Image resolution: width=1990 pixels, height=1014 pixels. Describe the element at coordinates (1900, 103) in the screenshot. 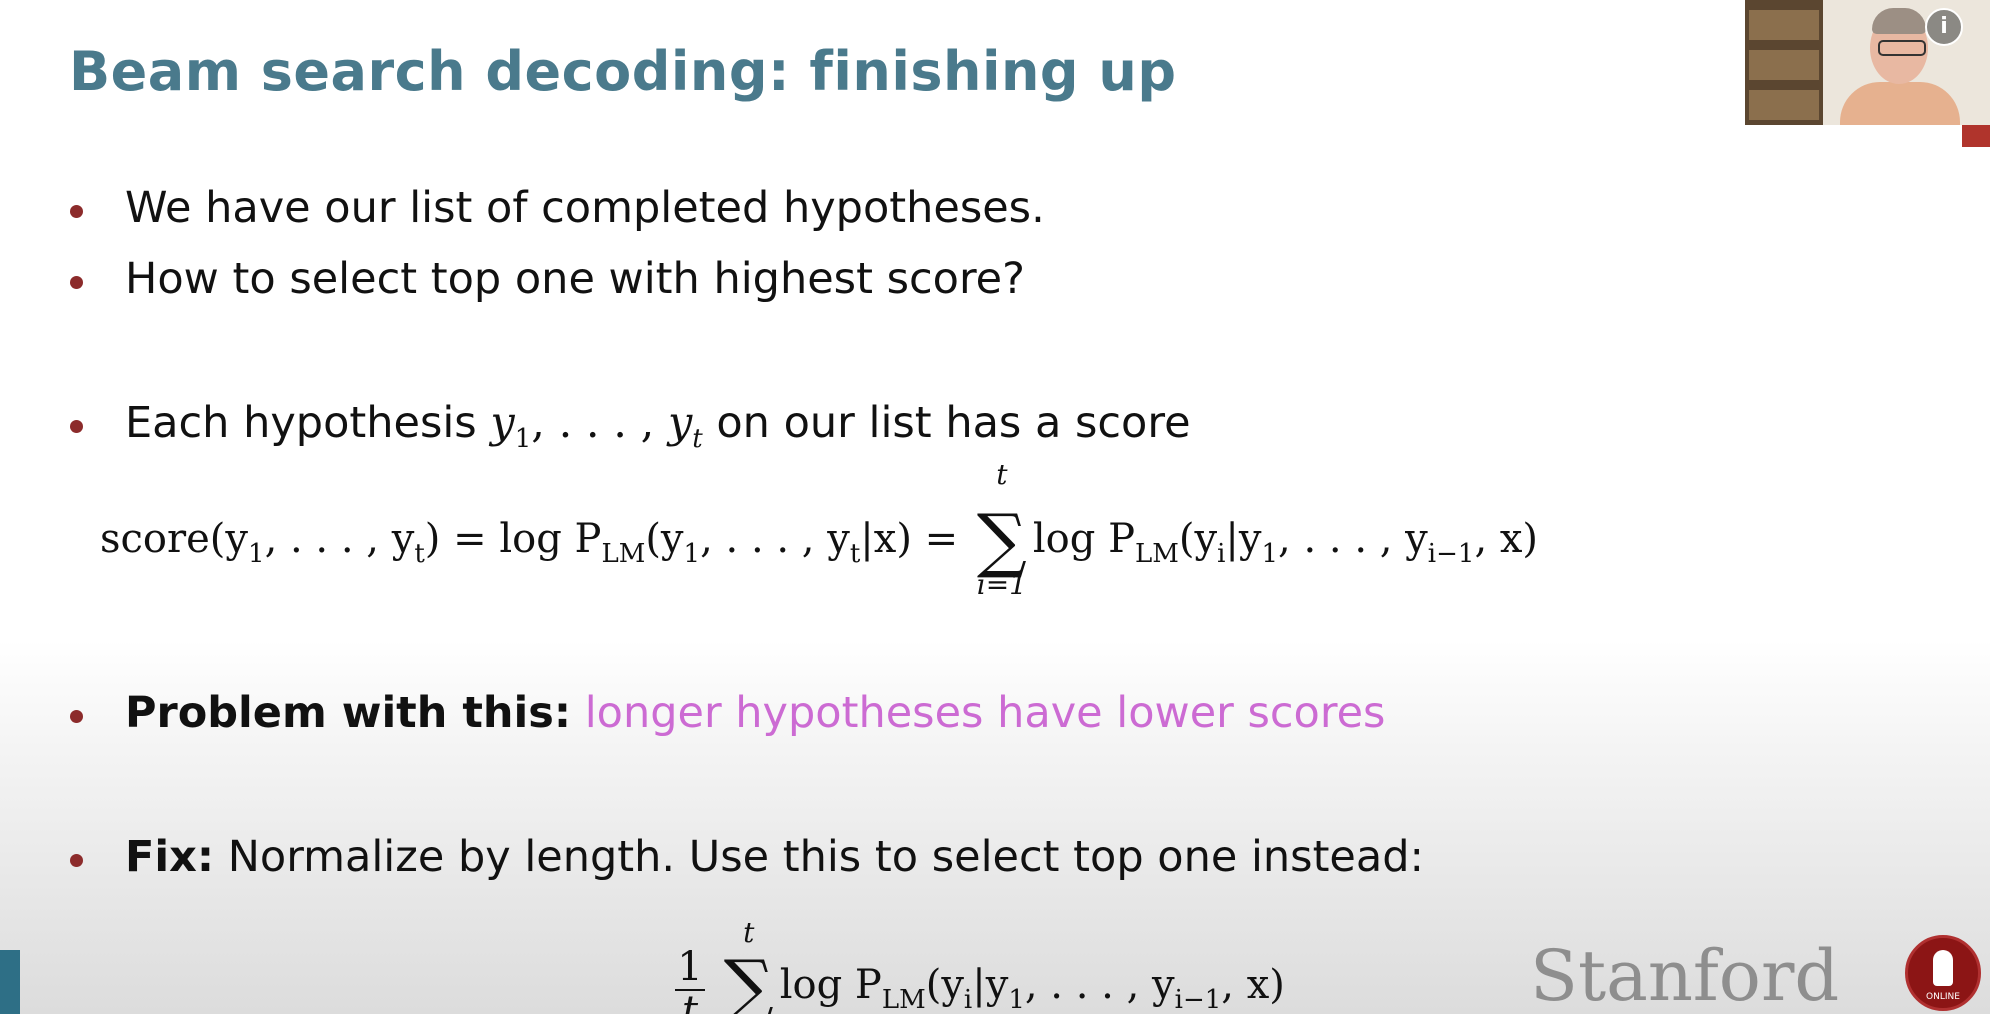

I see `presenter-shirt` at that location.